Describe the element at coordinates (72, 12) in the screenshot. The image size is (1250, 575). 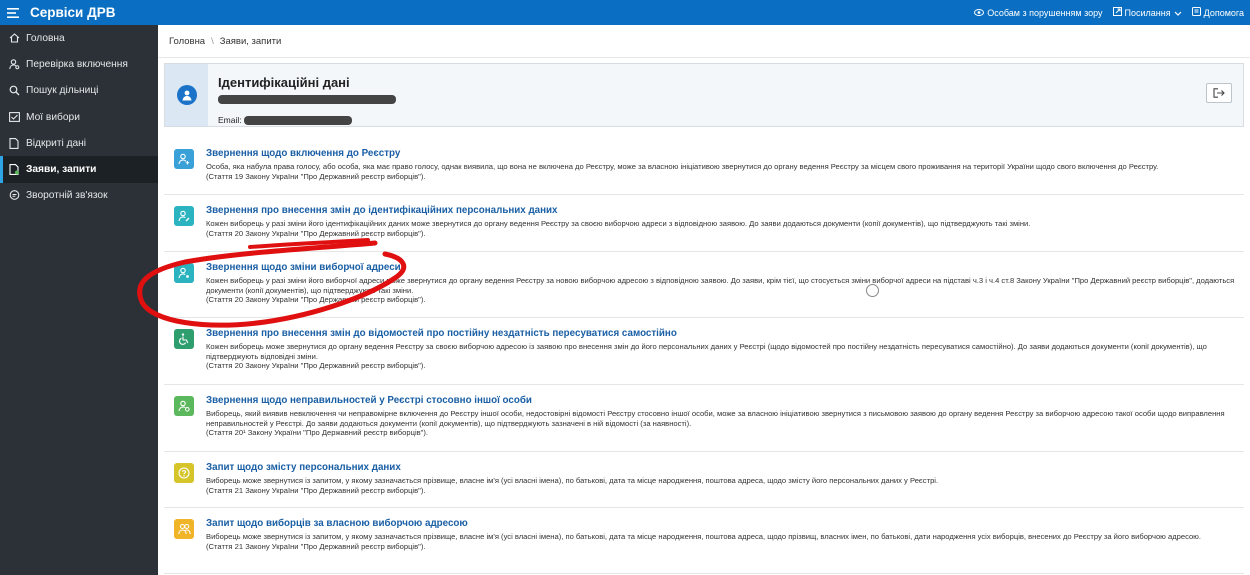
I see `app-title: Сервіси ДРВ` at that location.